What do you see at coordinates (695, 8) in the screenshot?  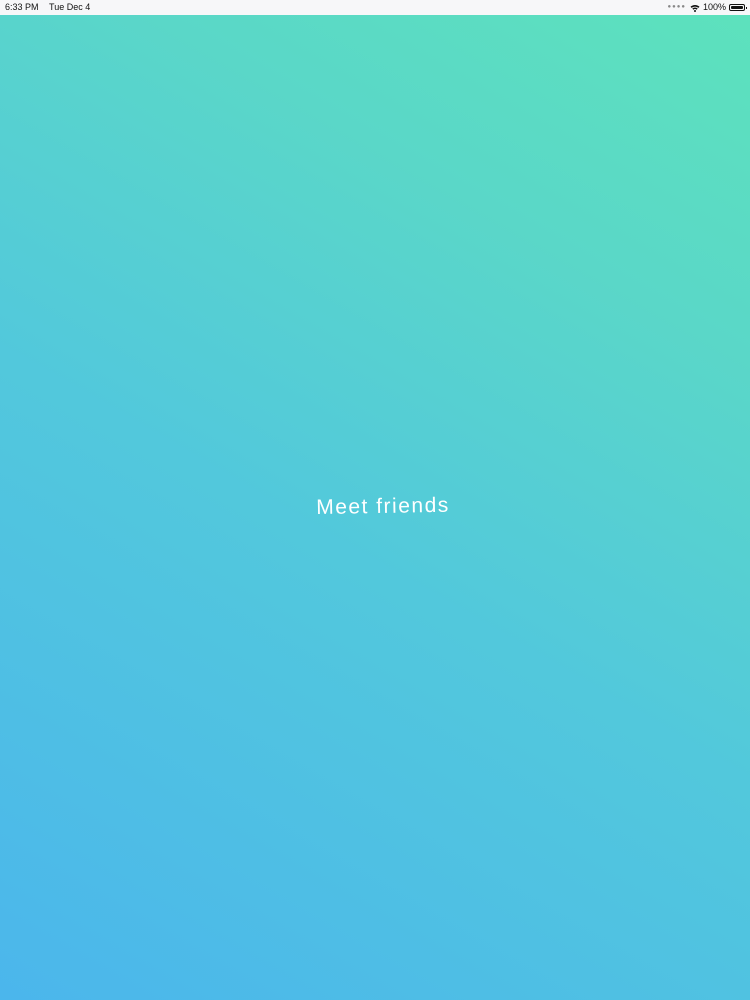 I see `wifi-icon` at bounding box center [695, 8].